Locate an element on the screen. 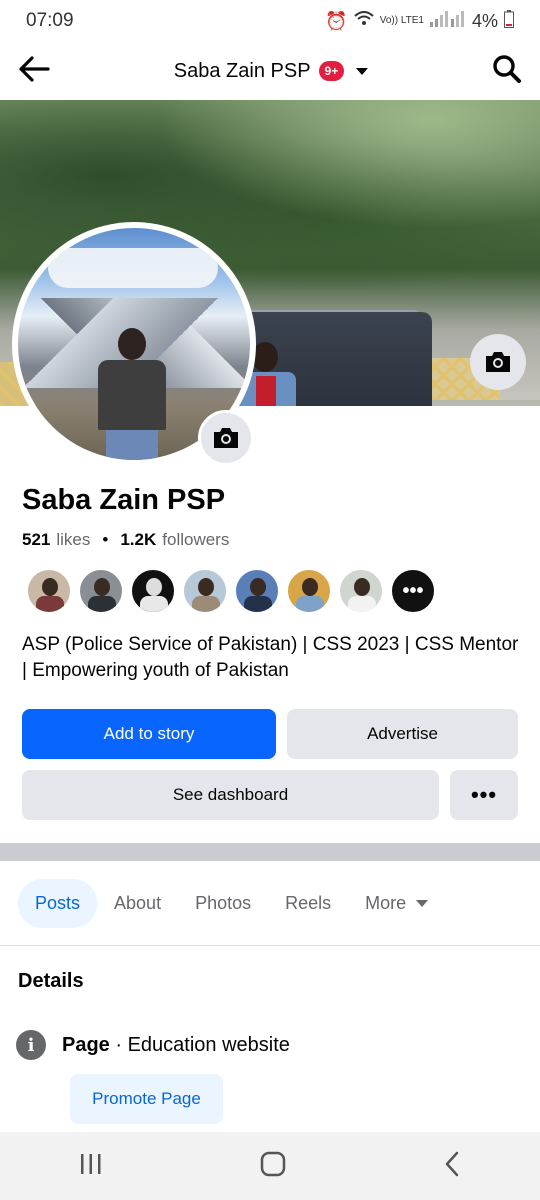 The image size is (540, 1200). top-nav: Saba Zain PSP 9+ is located at coordinates (270, 71).